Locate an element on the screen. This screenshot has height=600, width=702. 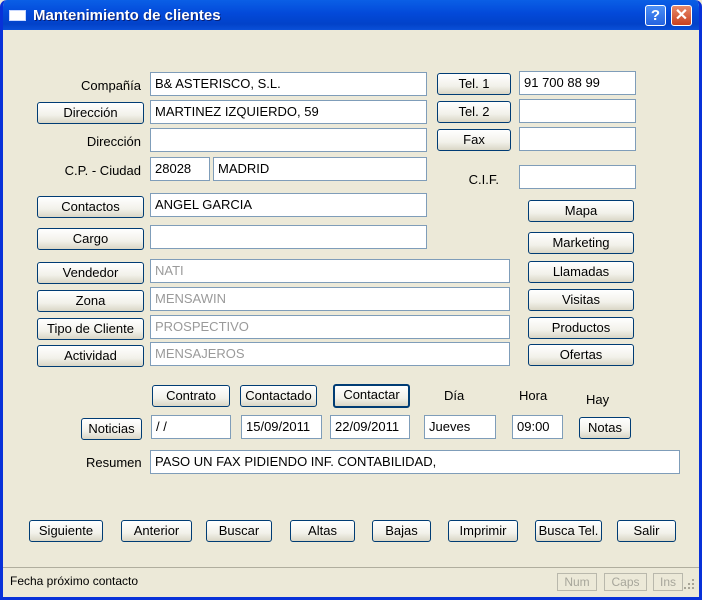
label-compania: Compañía is located at coordinates (111, 85).